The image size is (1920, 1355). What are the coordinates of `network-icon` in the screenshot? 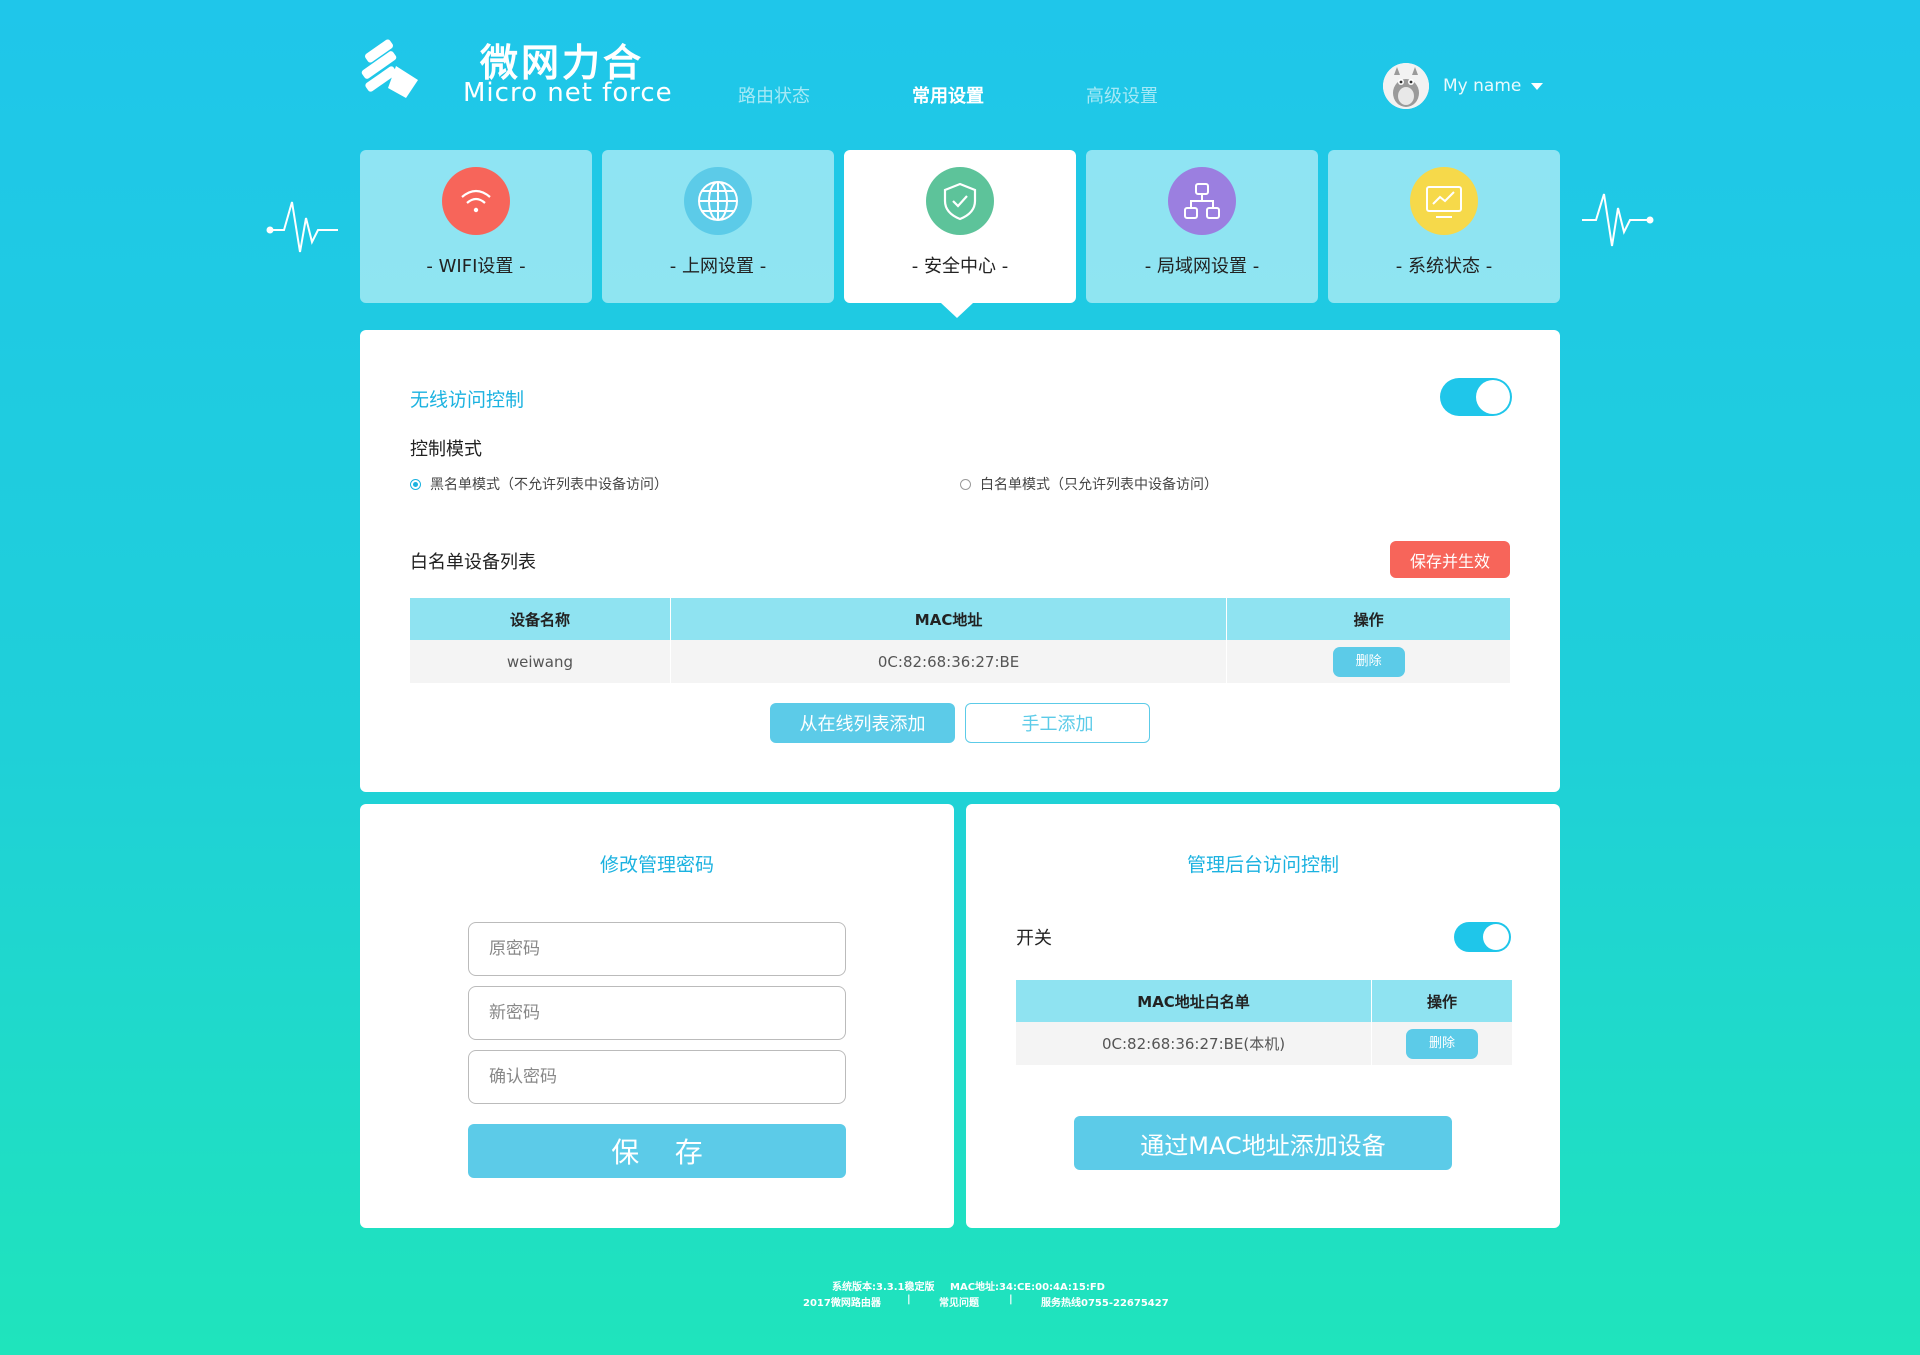 It's located at (1202, 201).